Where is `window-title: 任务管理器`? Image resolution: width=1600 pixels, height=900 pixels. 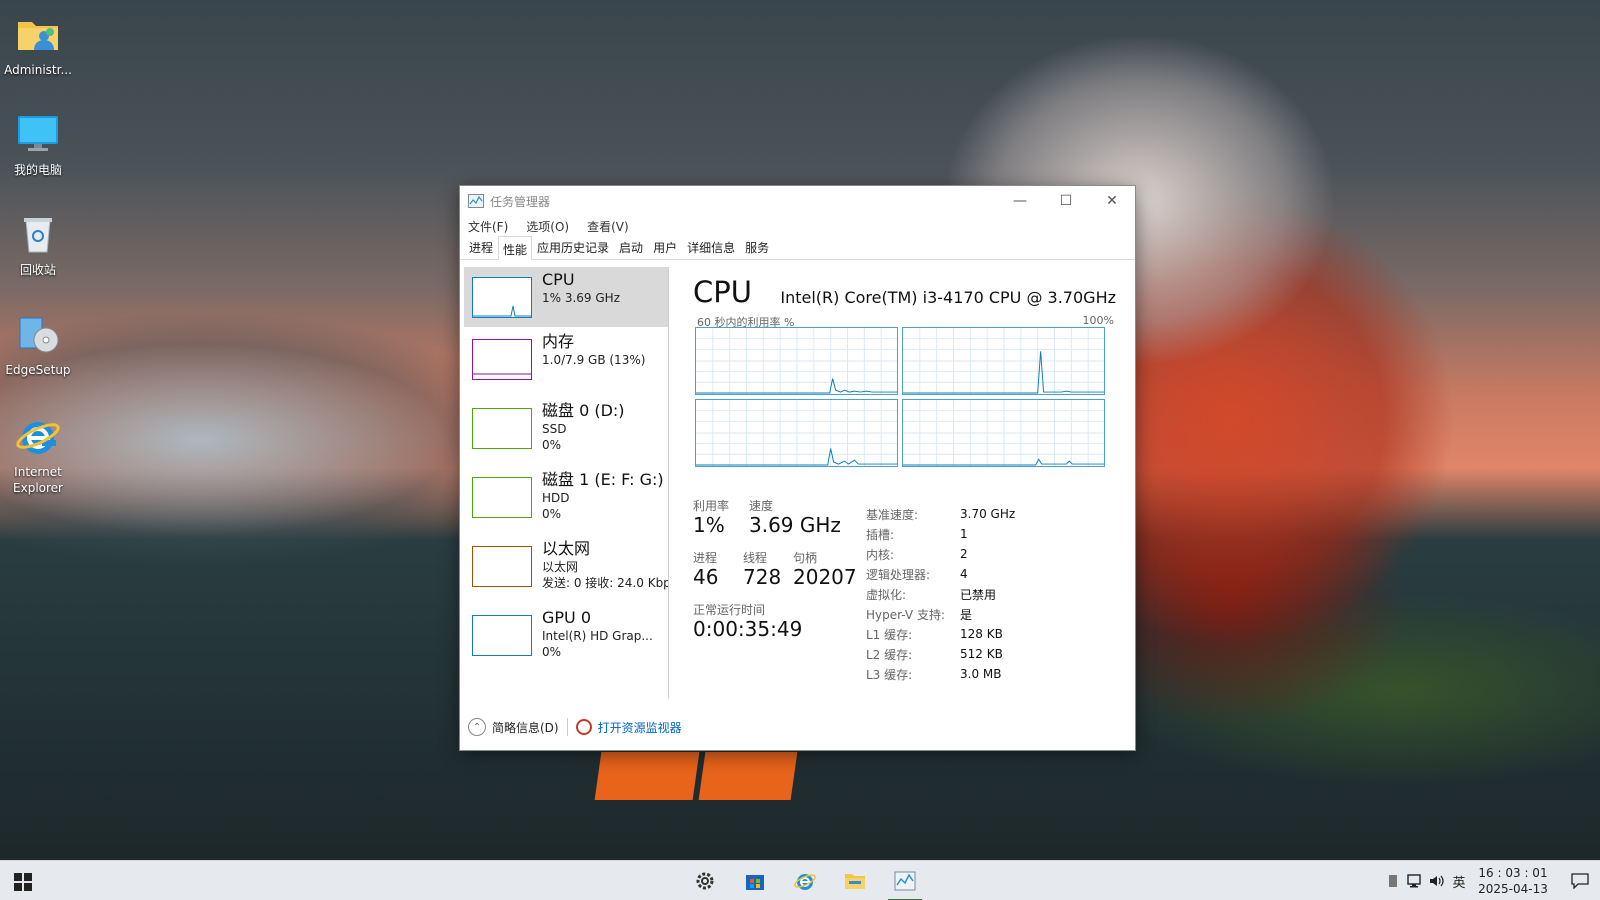 window-title: 任务管理器 is located at coordinates (520, 201).